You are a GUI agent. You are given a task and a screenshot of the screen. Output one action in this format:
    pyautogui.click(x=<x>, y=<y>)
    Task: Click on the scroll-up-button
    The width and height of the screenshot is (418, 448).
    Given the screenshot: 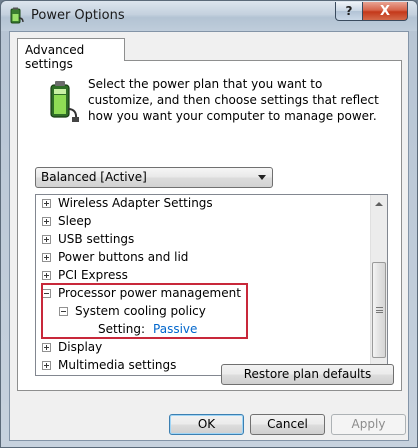 What is the action you would take?
    pyautogui.click(x=379, y=203)
    